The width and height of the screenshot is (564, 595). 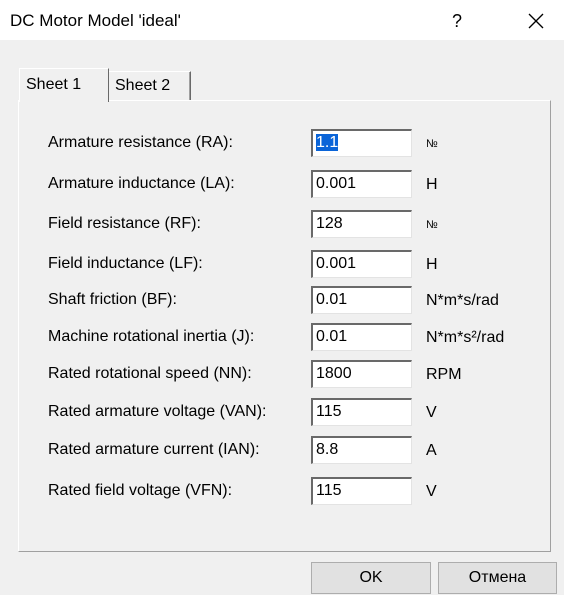 I want to click on field-label: Rated field voltage (VFN):, so click(x=140, y=490).